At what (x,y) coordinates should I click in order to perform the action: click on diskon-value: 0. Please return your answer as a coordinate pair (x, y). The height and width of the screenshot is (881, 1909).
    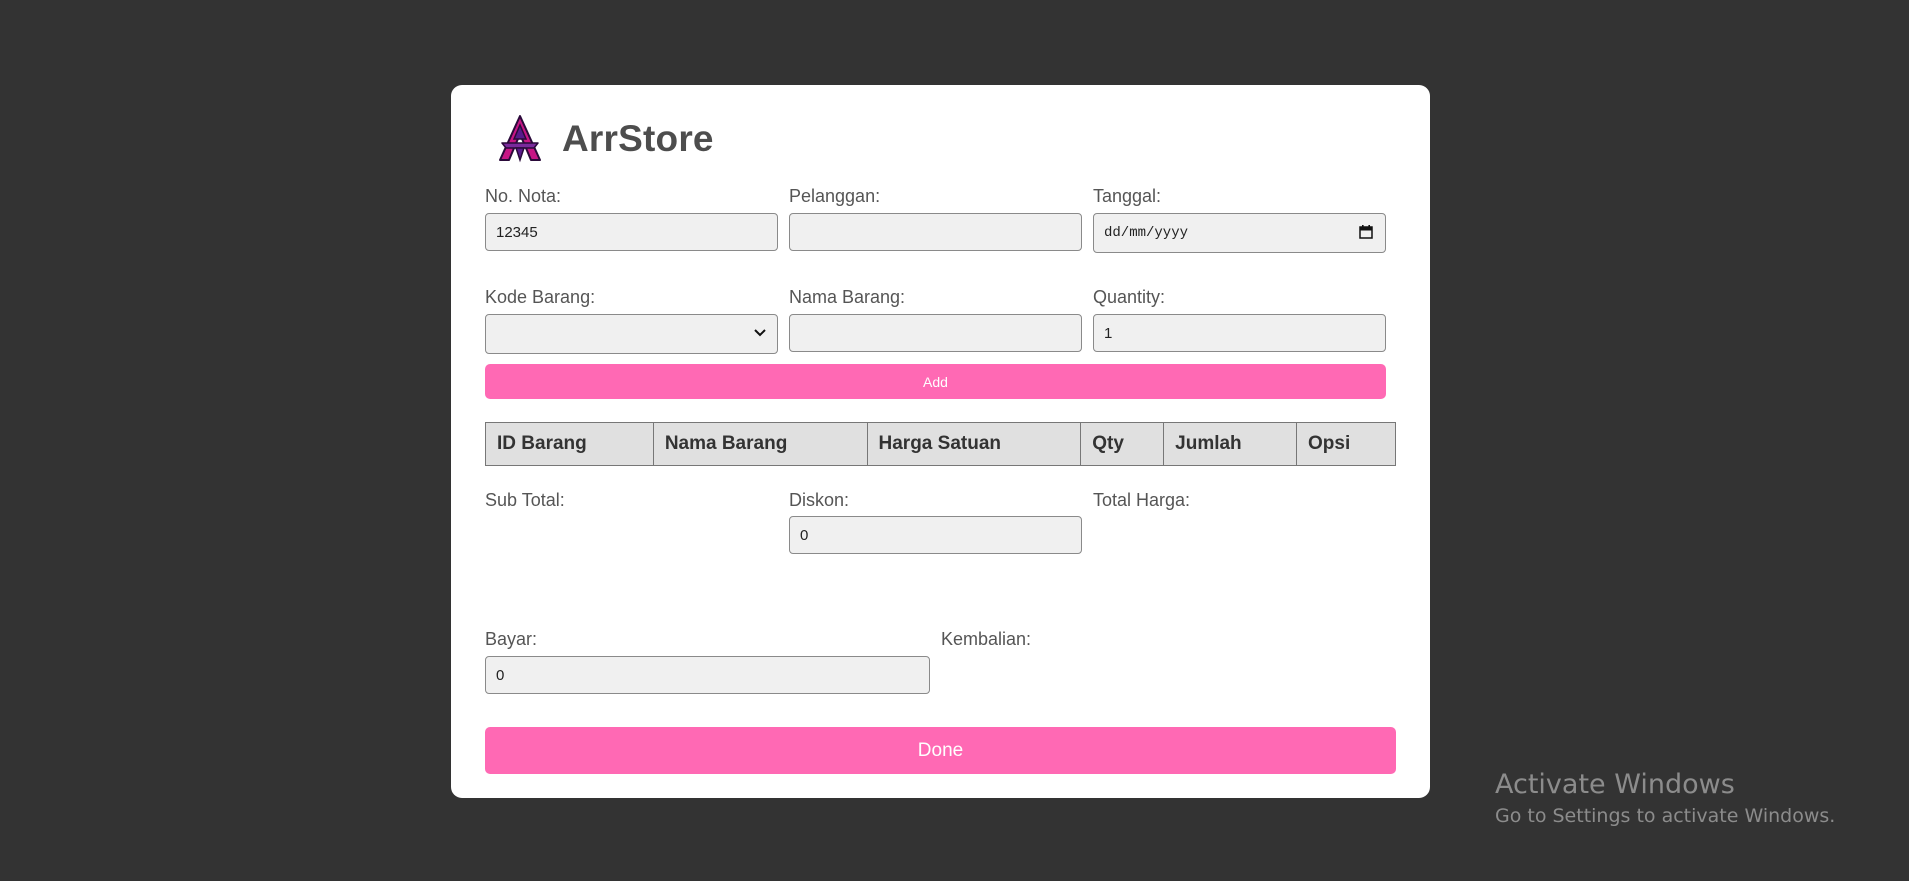
    Looking at the image, I should click on (804, 535).